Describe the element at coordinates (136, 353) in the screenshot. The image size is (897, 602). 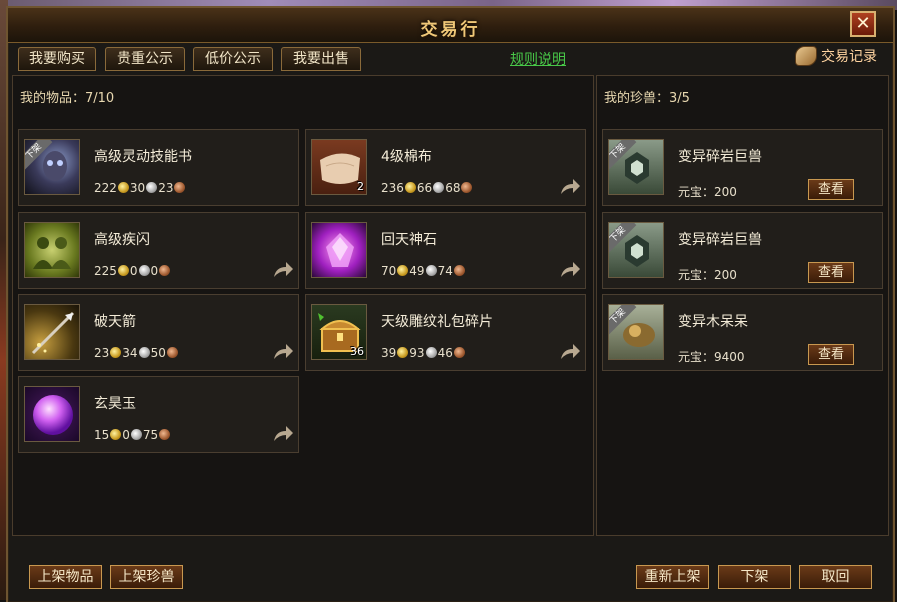
I see `item-price: 23 34 50` at that location.